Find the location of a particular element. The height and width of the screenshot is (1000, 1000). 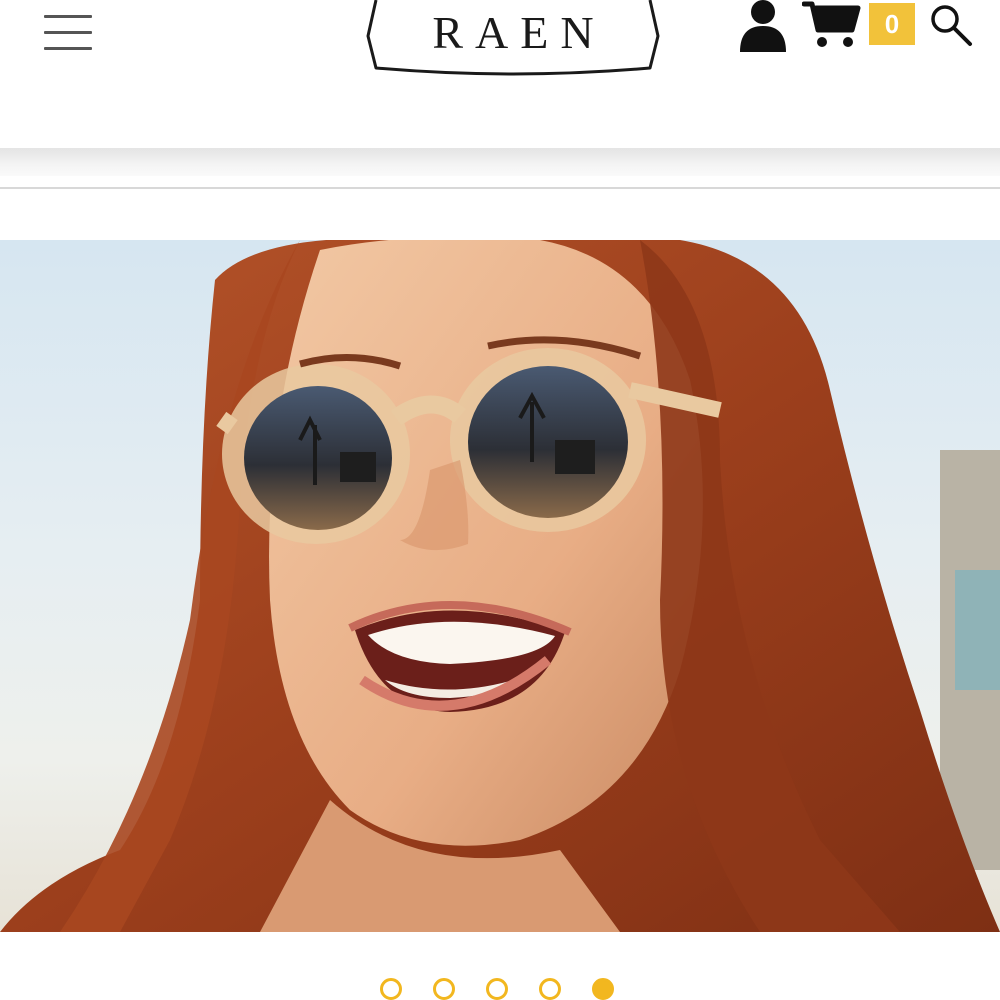

logo-text: RAEN is located at coordinates (519, 32).